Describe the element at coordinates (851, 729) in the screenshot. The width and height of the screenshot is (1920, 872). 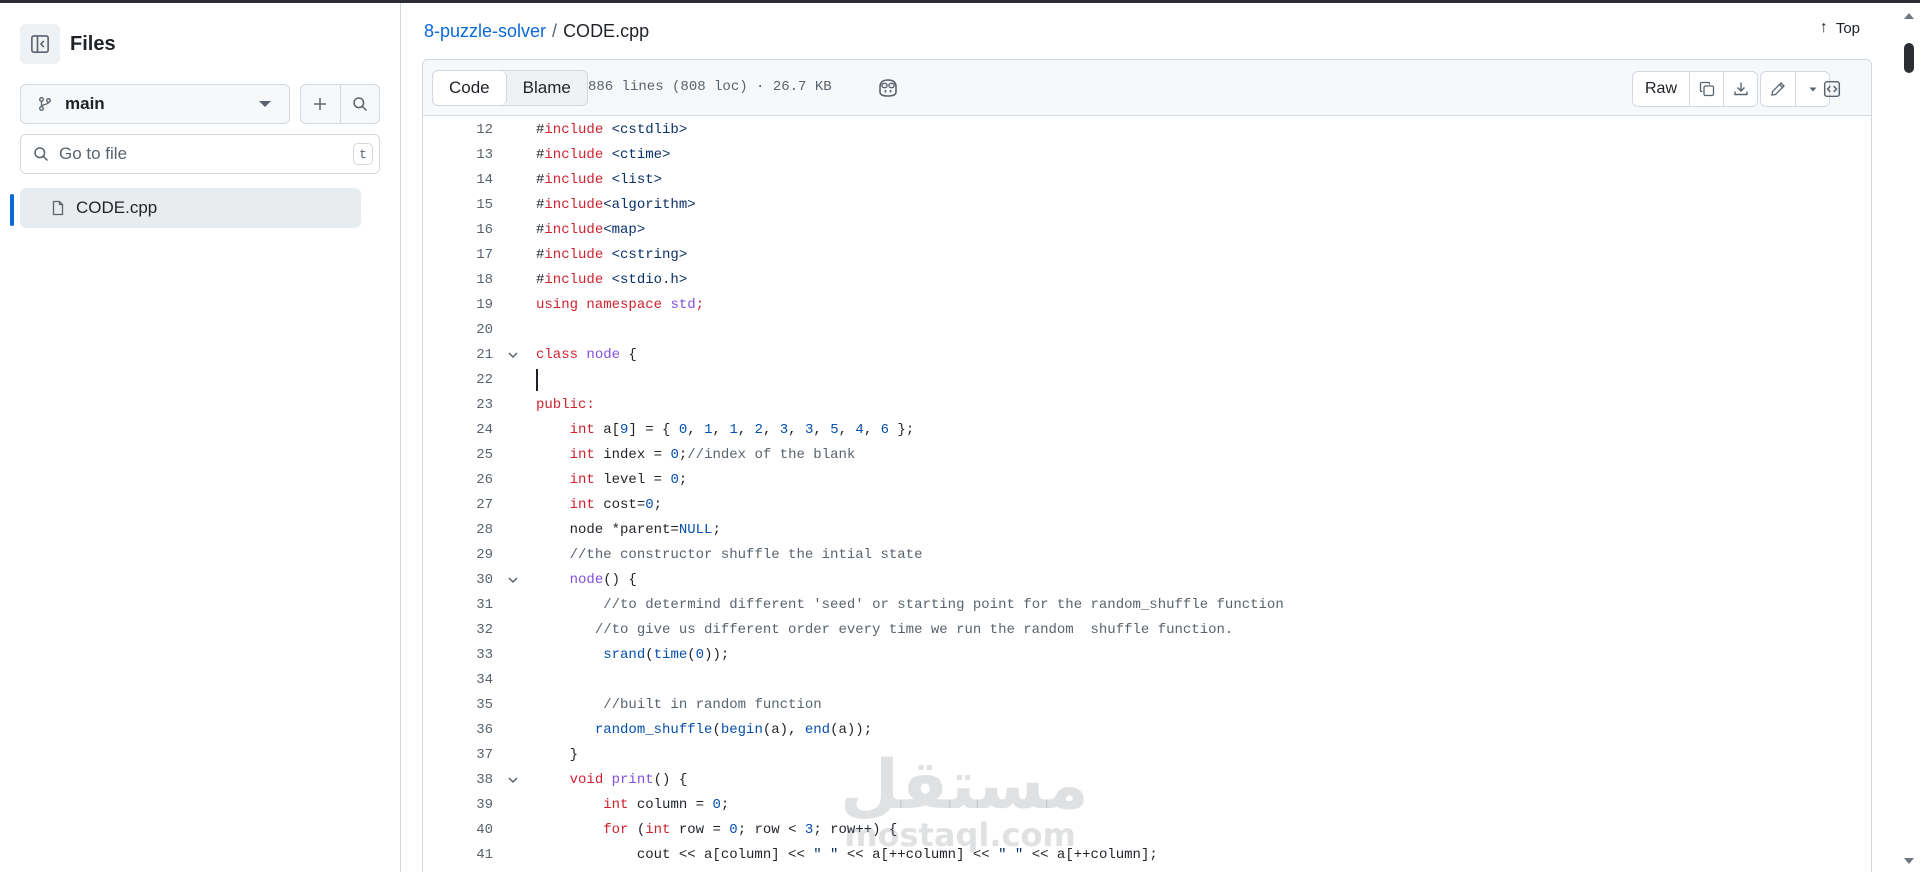
I see `code-token: (a));` at that location.